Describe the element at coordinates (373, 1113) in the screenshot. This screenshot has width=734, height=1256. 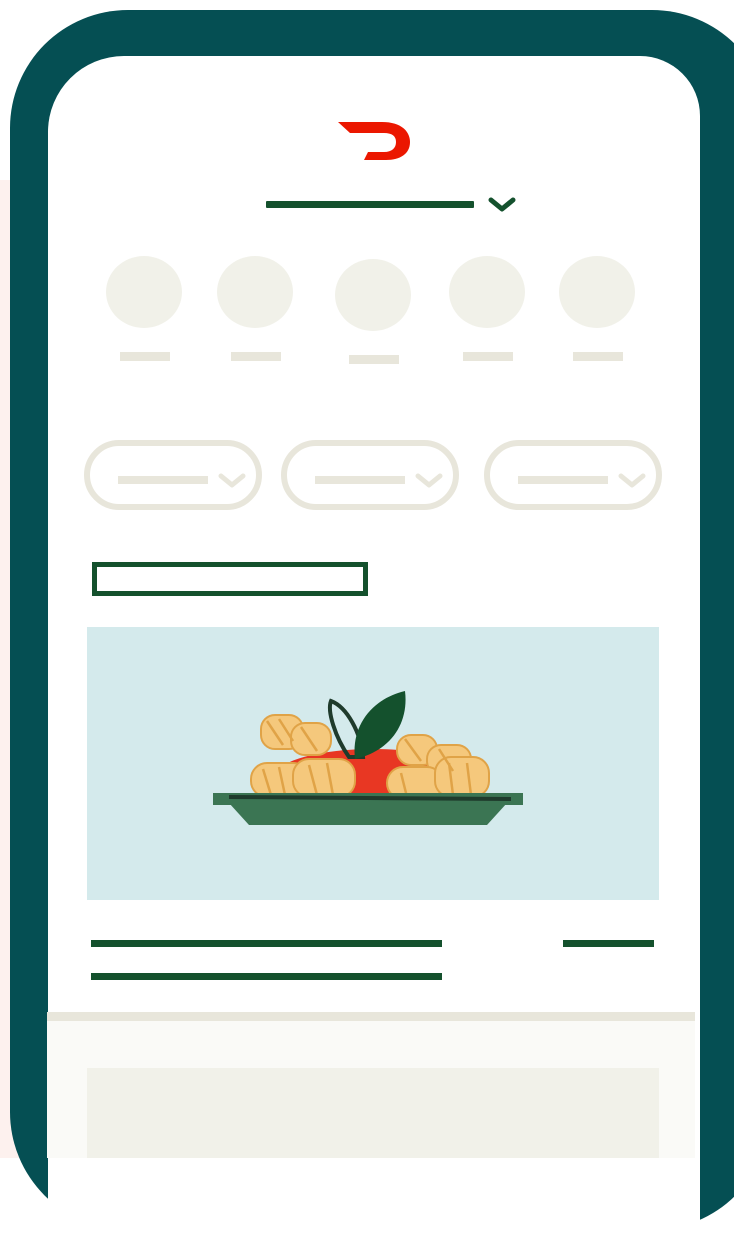
I see `next-card-placeholder` at that location.